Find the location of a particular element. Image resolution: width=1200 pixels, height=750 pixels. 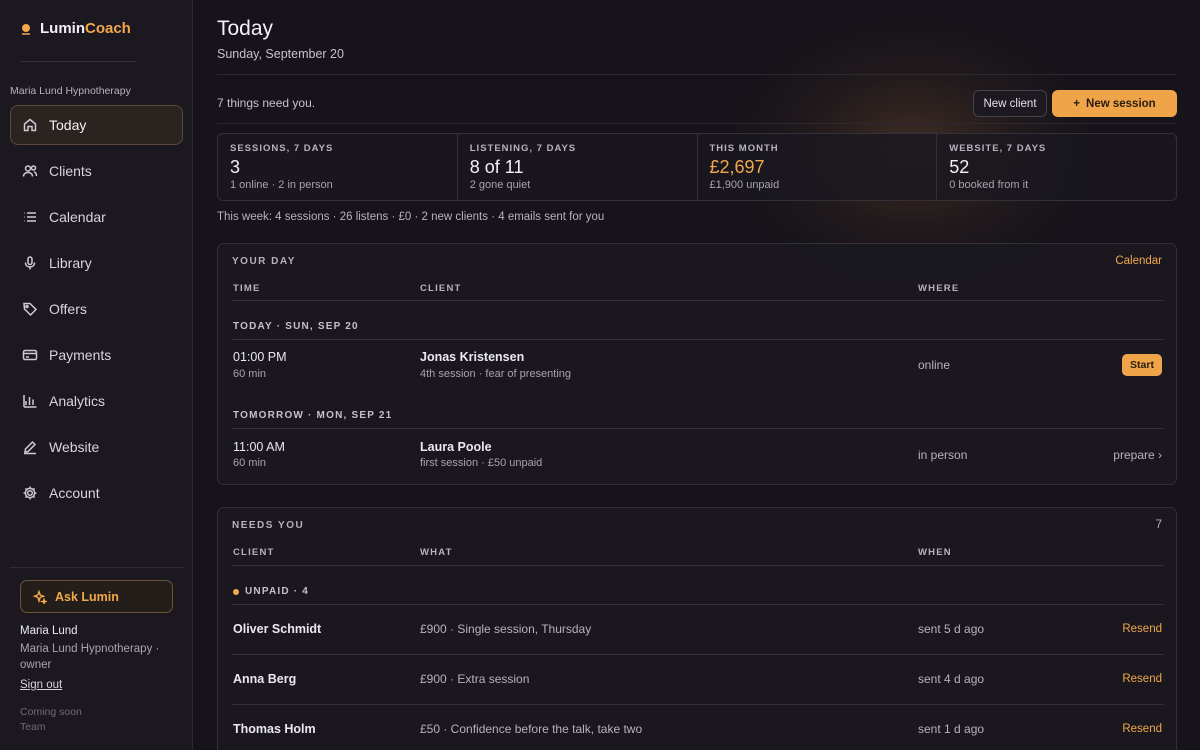

row-when: sent 1 d ago is located at coordinates (951, 729).